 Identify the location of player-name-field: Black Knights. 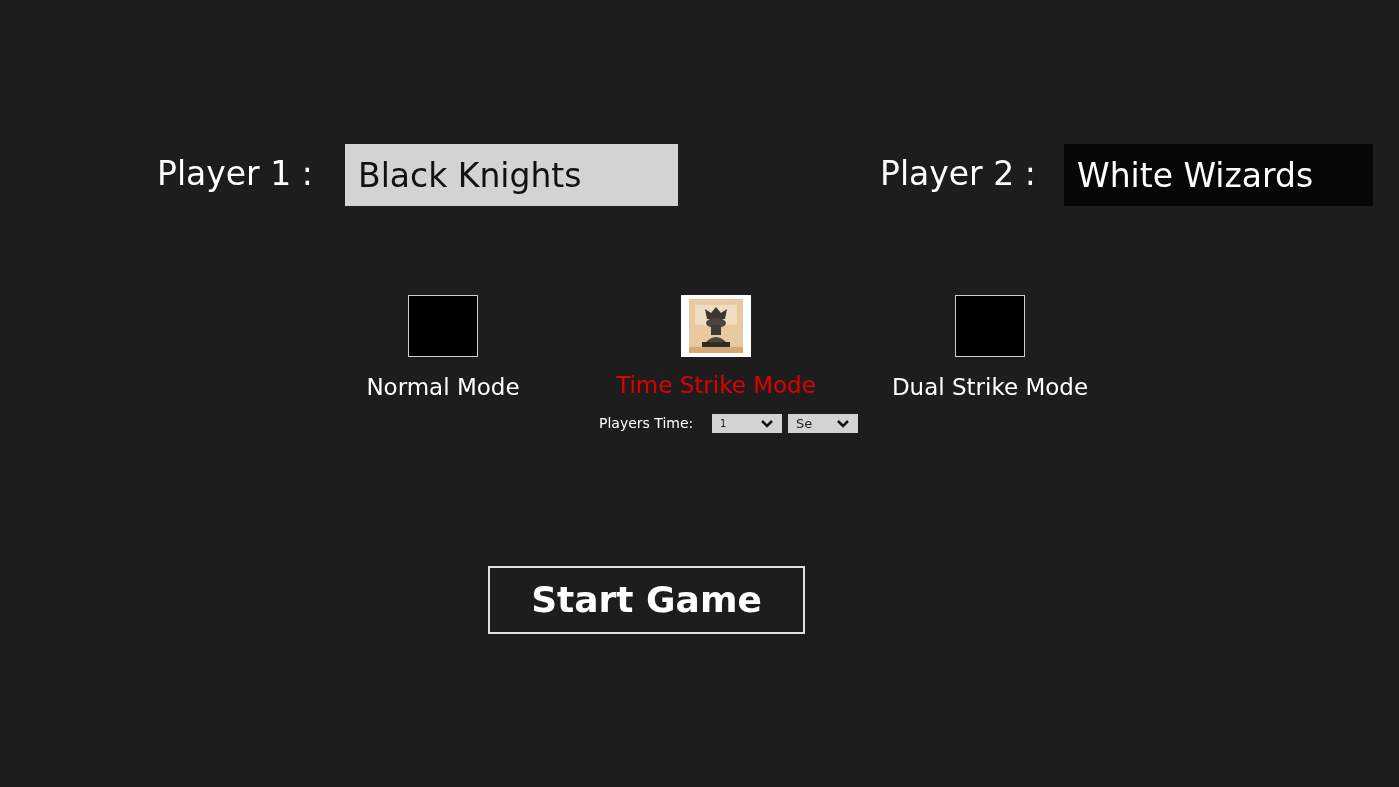
(511, 175).